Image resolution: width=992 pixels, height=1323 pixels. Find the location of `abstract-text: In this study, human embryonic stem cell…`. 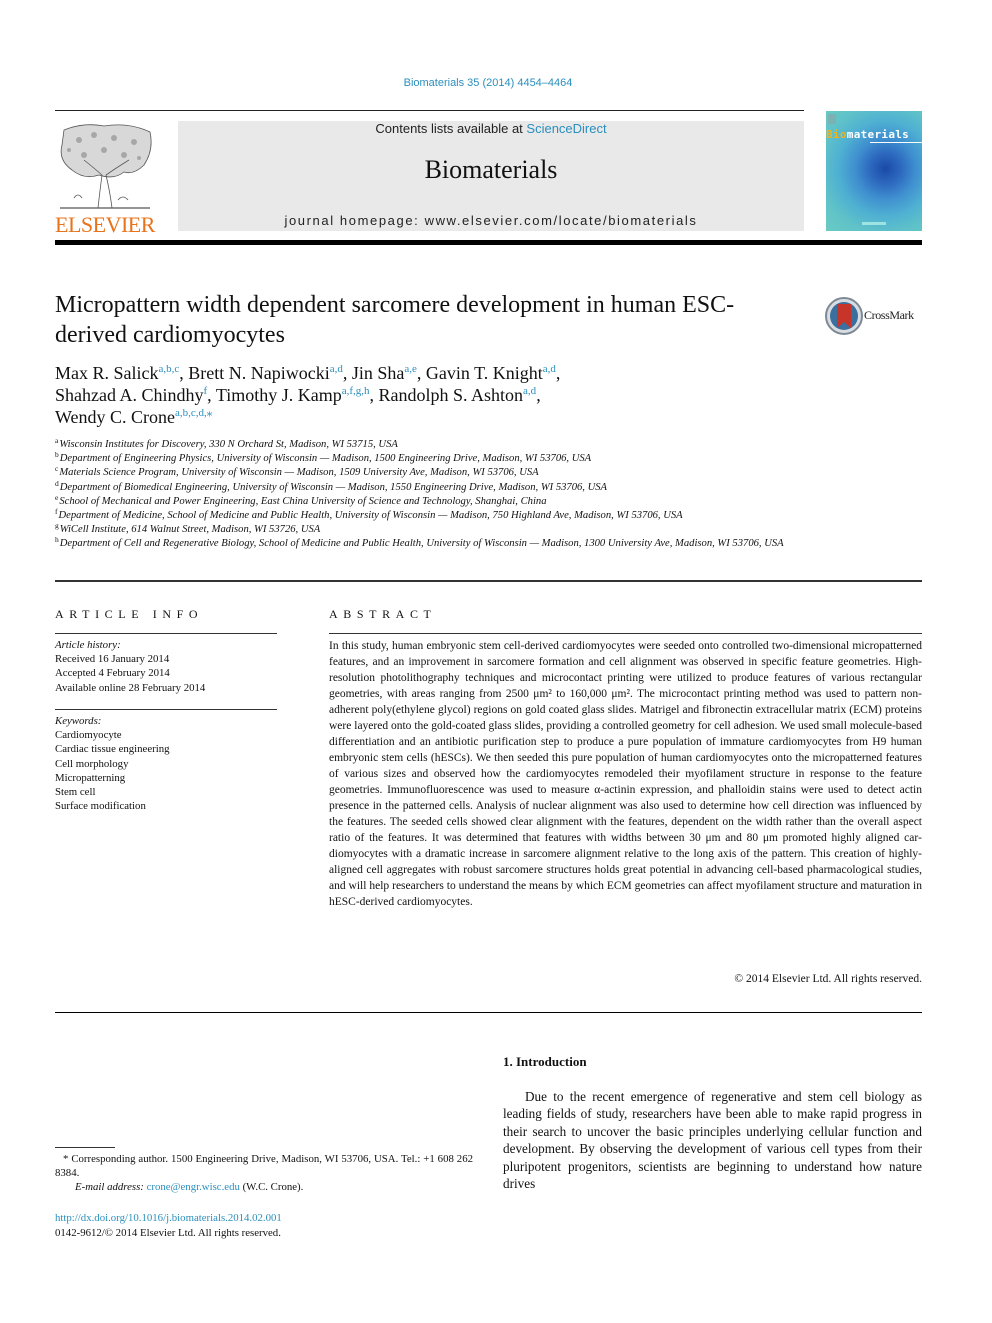

abstract-text: In this study, human embryonic stem cell… is located at coordinates (625, 774).